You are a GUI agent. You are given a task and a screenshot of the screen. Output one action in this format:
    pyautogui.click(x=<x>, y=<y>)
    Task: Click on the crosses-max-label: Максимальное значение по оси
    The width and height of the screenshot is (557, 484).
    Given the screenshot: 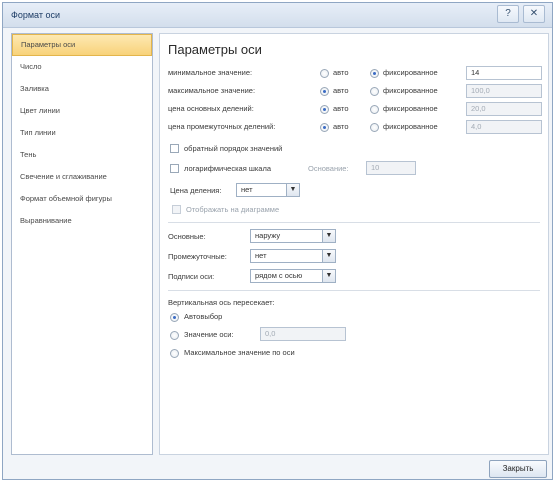 What is the action you would take?
    pyautogui.click(x=239, y=352)
    